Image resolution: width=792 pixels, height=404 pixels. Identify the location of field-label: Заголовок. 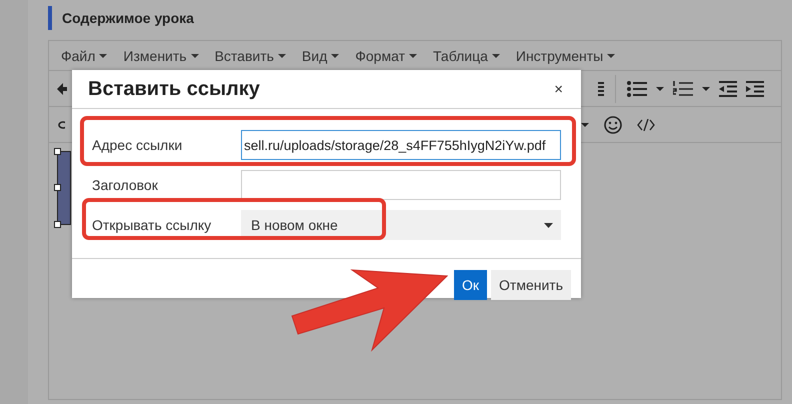
(125, 185).